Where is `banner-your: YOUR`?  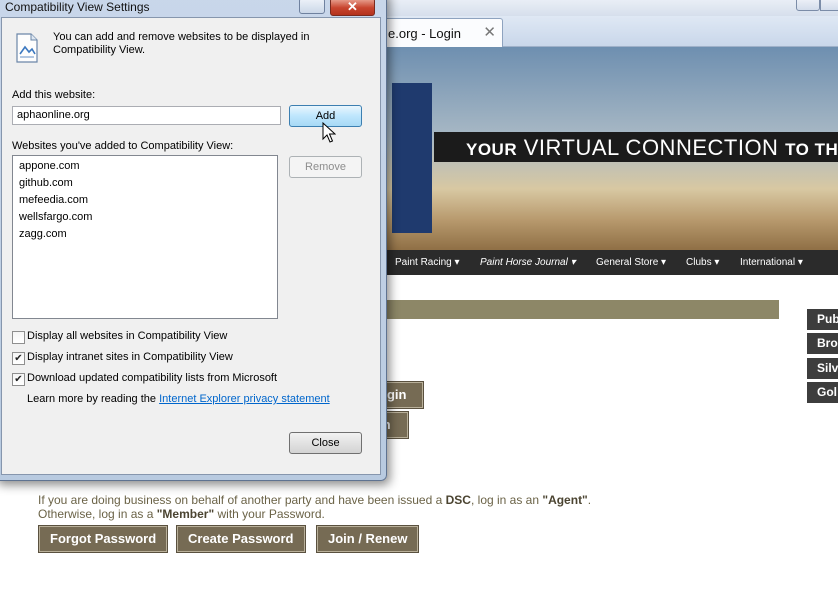
banner-your: YOUR is located at coordinates (492, 149).